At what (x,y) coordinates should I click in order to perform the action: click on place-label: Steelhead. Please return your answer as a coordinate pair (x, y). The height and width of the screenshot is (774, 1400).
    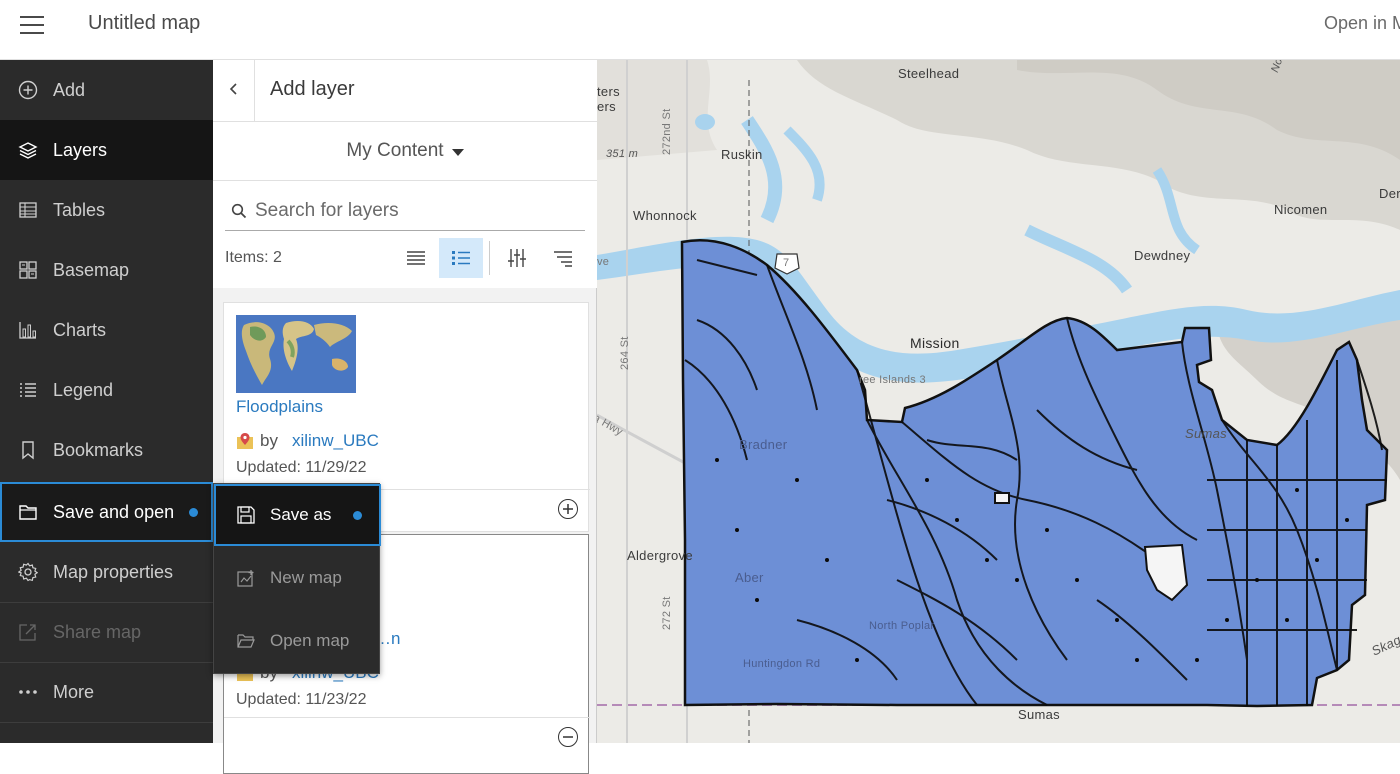
    Looking at the image, I should click on (929, 73).